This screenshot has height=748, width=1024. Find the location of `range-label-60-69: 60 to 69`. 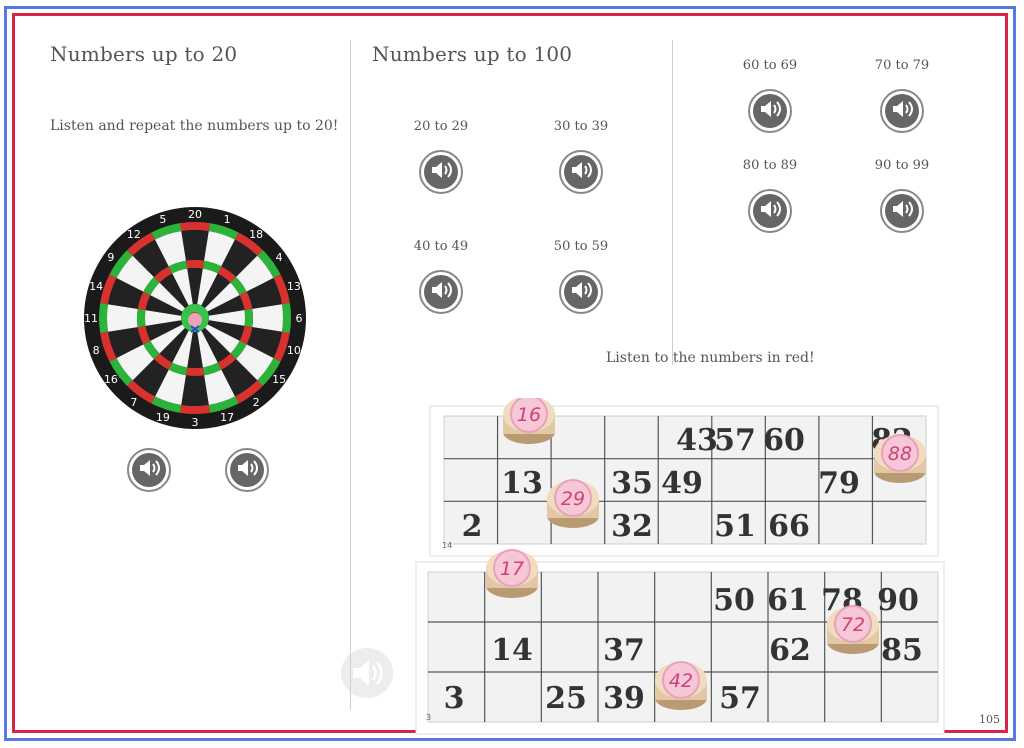

range-label-60-69: 60 to 69 is located at coordinates (770, 65).